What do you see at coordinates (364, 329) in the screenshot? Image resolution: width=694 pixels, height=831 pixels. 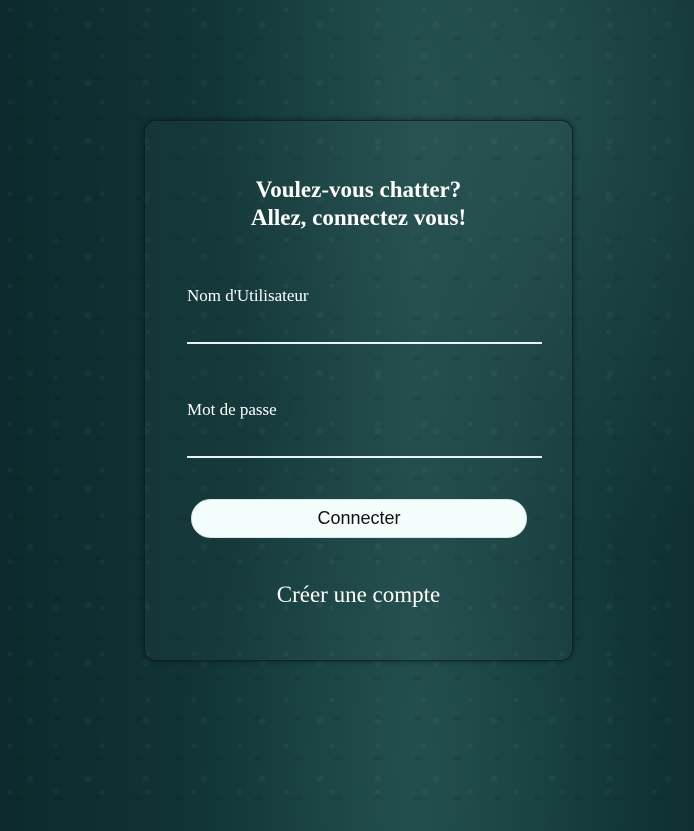 I see `username-input` at bounding box center [364, 329].